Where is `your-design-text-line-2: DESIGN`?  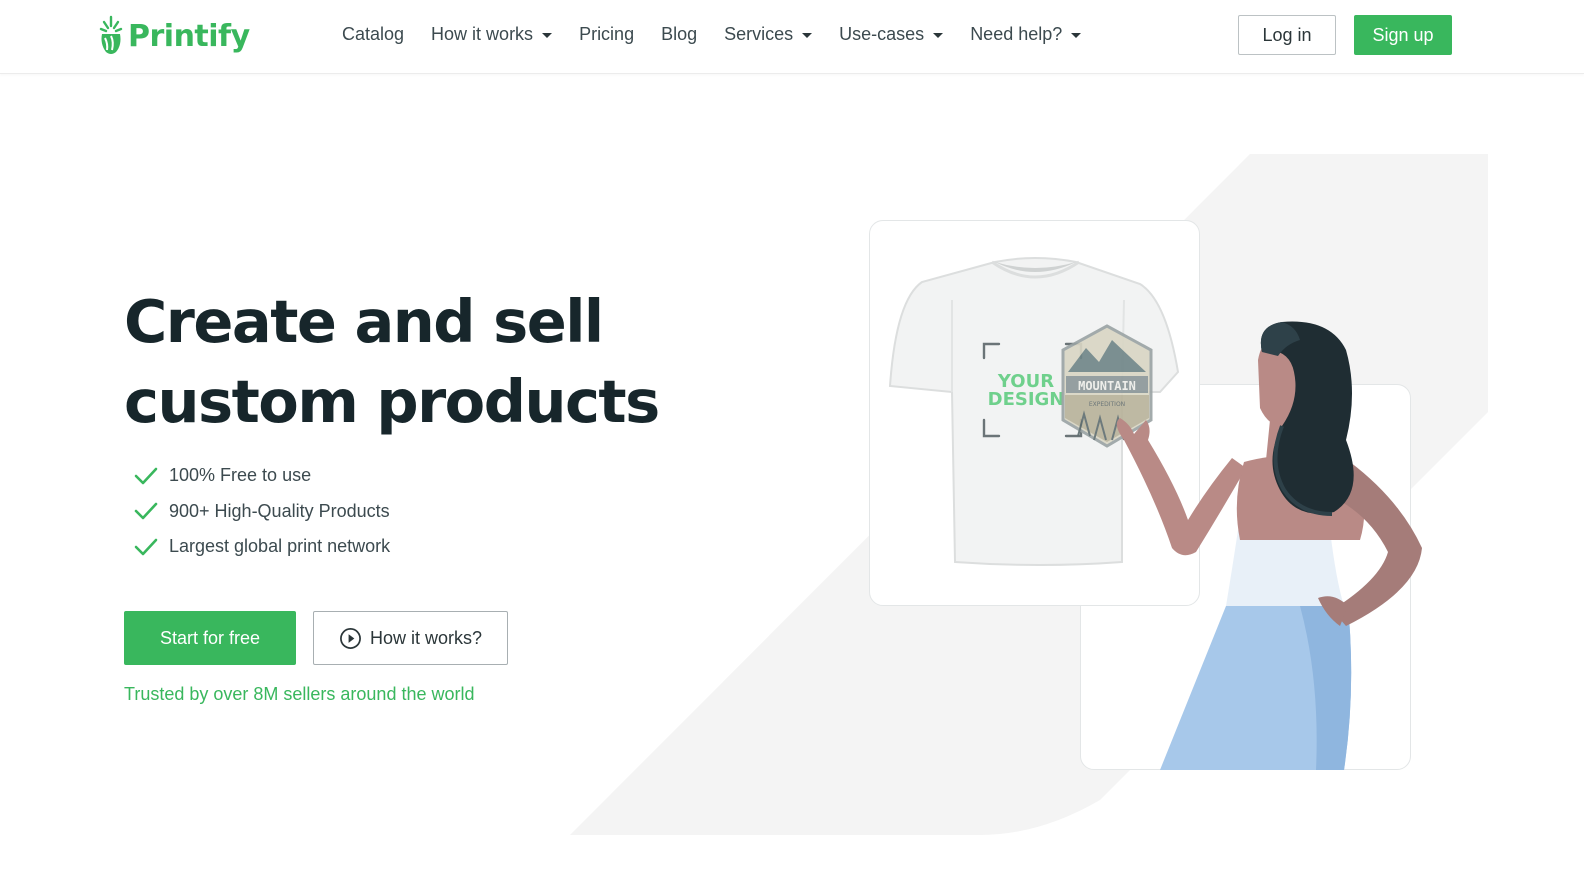
your-design-text-line-2: DESIGN is located at coordinates (1026, 399).